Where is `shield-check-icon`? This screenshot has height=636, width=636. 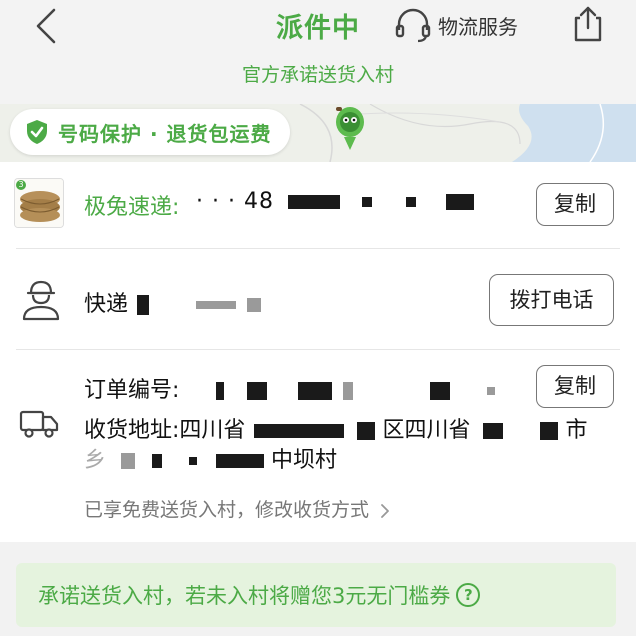
shield-check-icon is located at coordinates (37, 132).